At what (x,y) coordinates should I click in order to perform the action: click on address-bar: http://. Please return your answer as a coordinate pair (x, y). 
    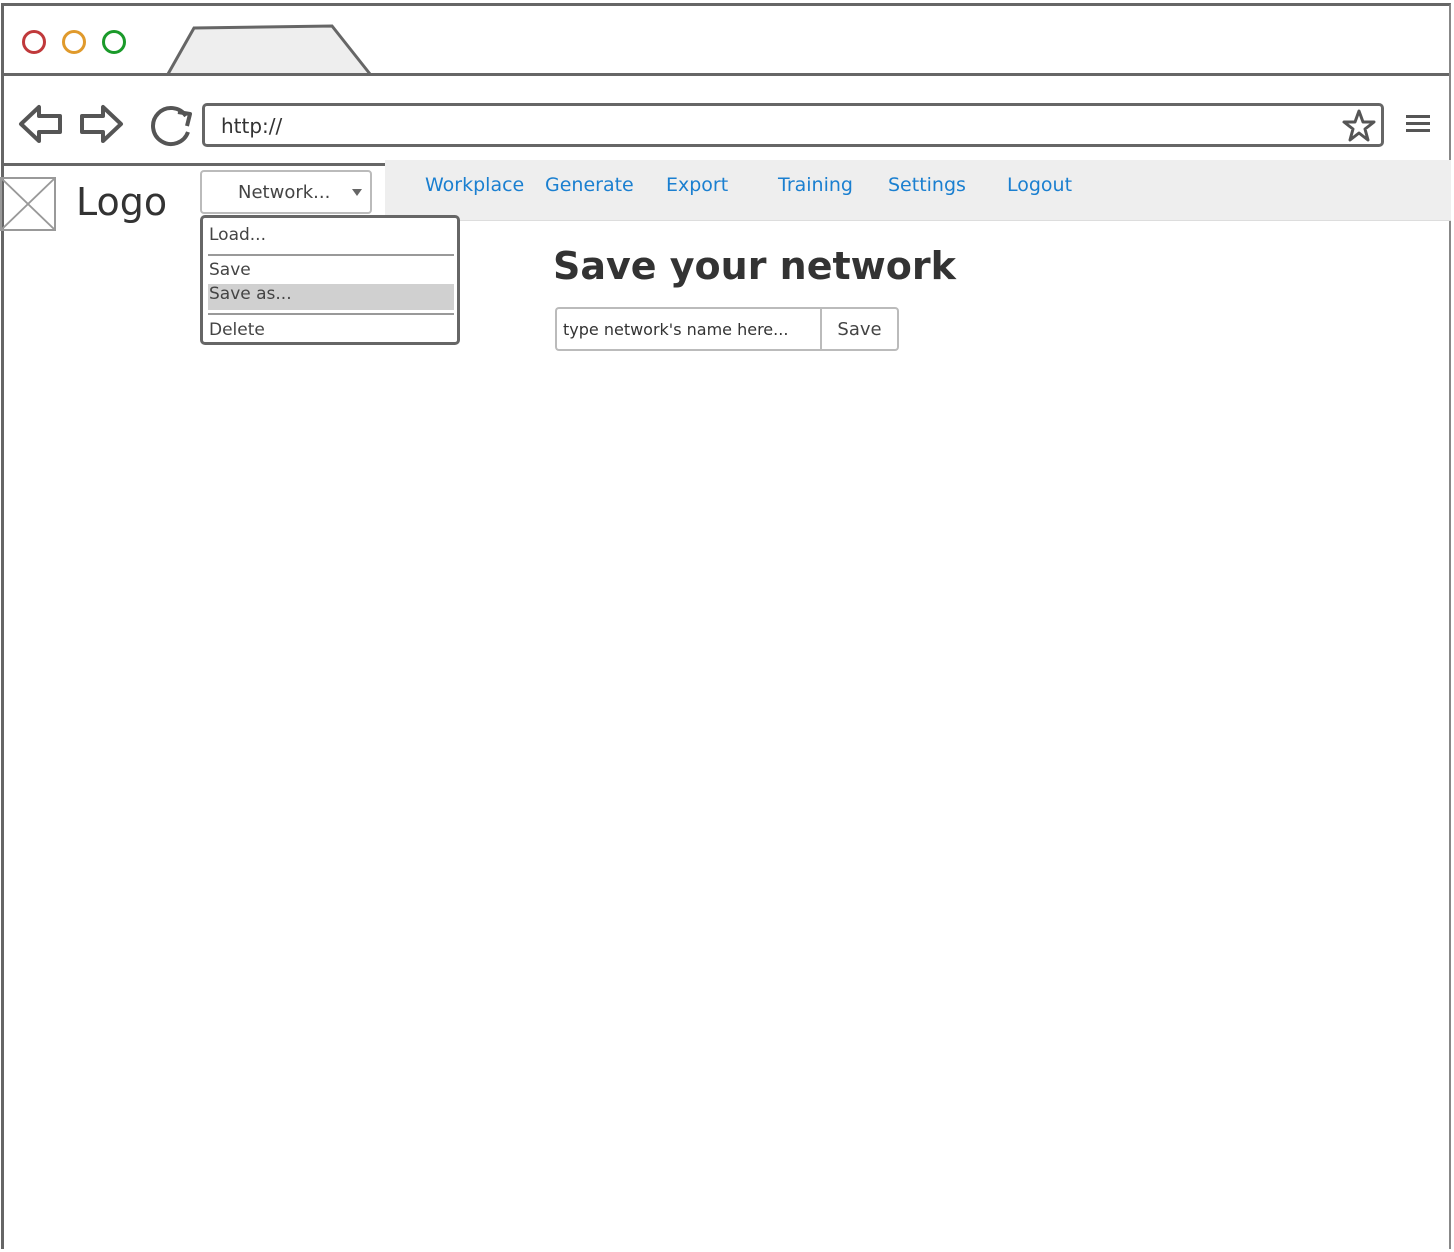
    Looking at the image, I should click on (793, 125).